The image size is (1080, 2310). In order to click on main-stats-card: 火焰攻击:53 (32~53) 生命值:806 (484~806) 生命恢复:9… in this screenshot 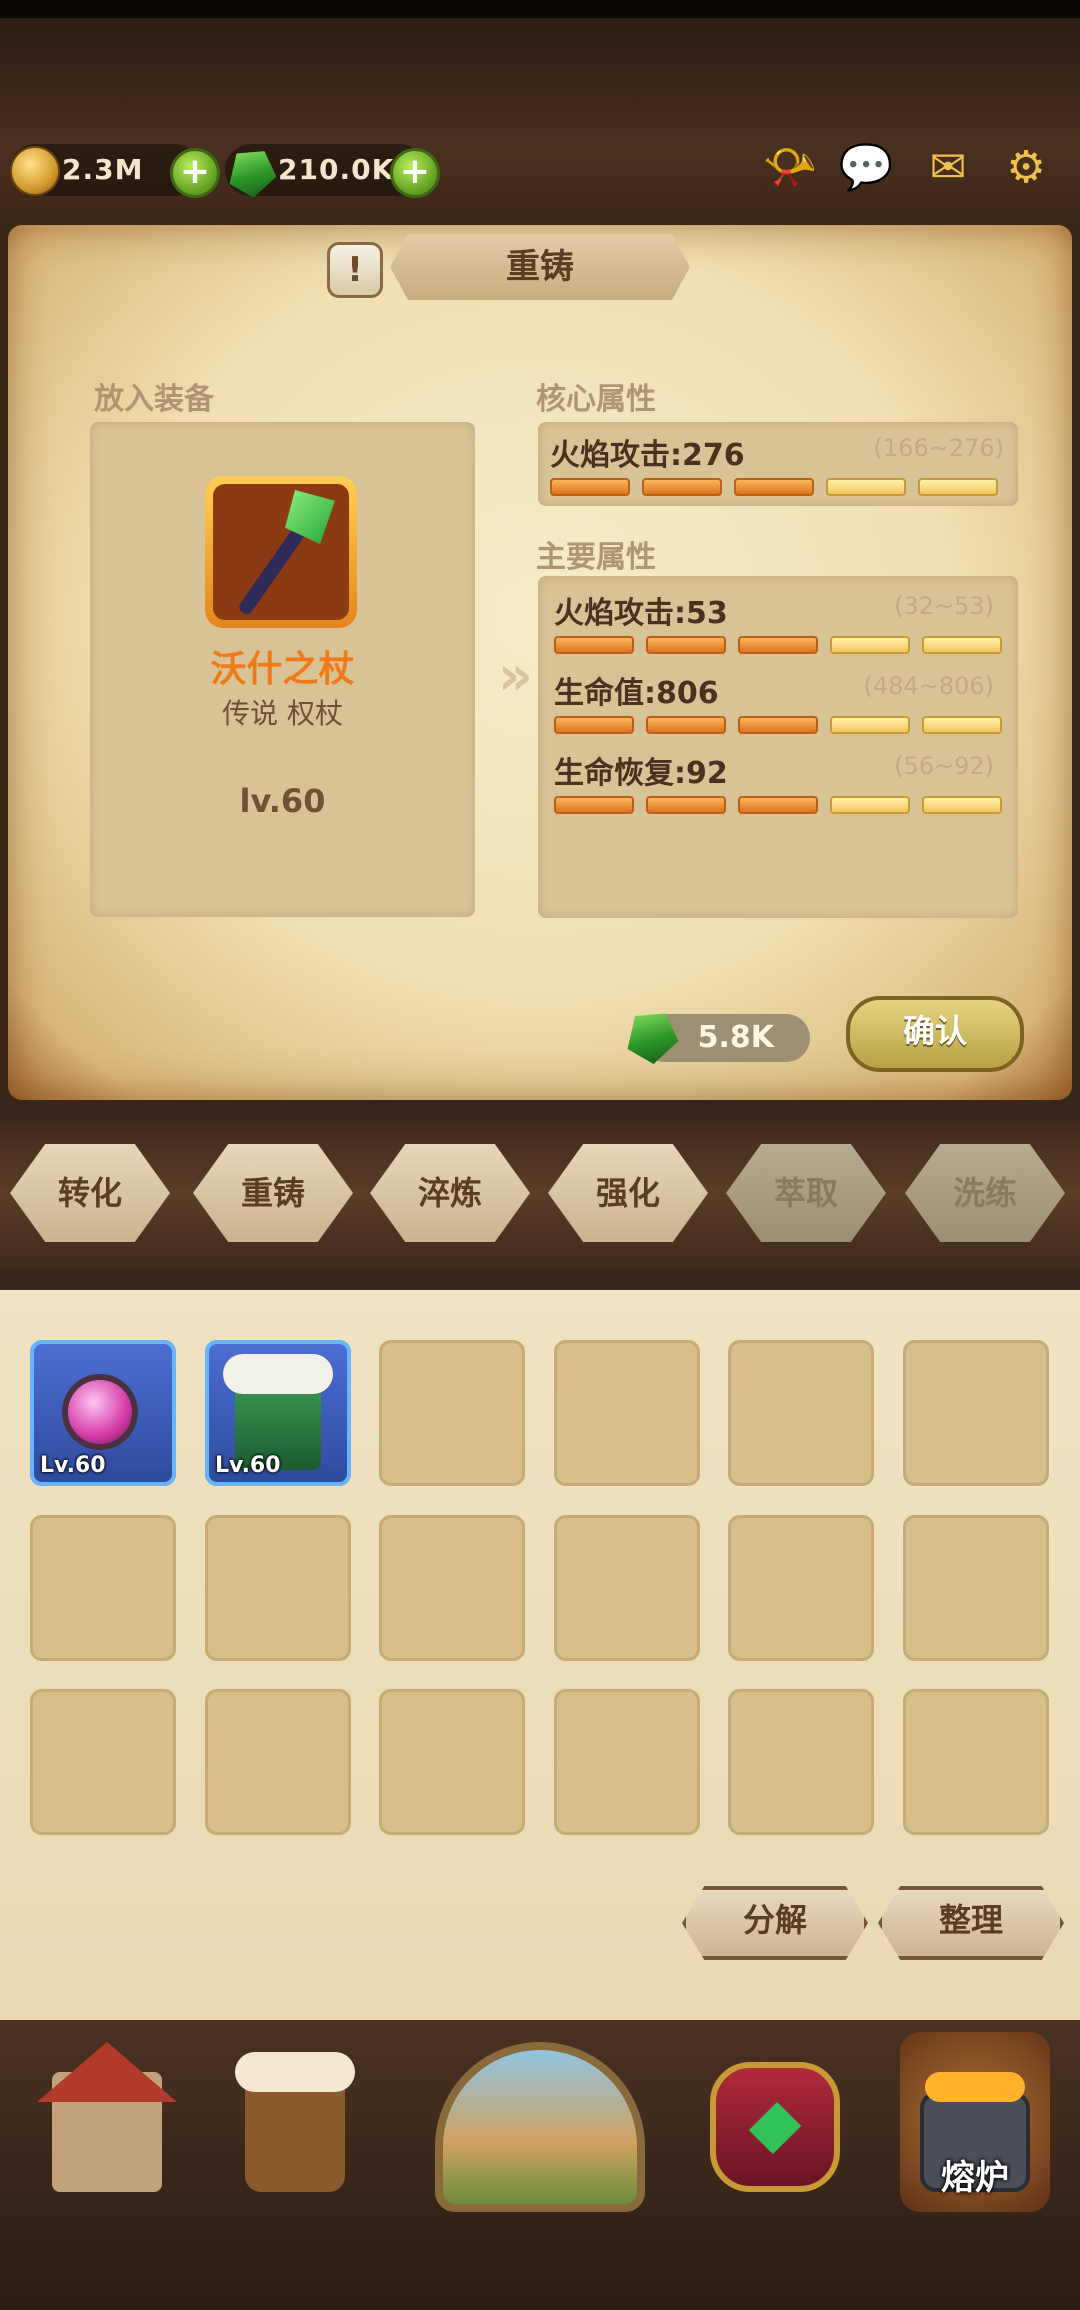, I will do `click(778, 747)`.